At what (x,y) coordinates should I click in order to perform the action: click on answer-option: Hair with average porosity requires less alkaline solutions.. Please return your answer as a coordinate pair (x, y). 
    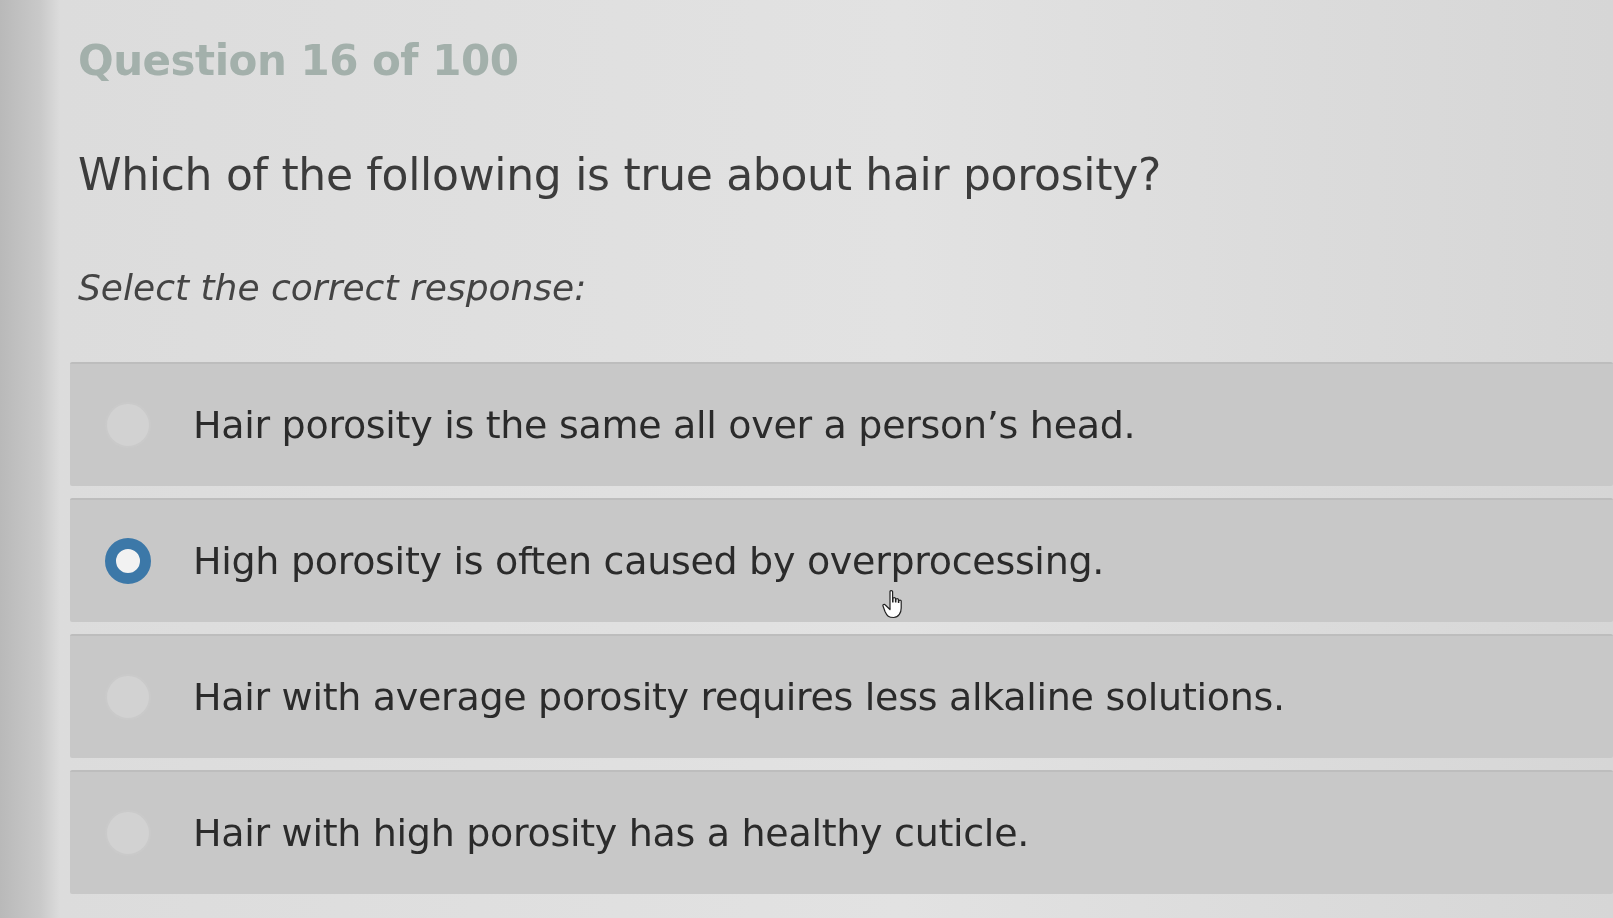
    Looking at the image, I should click on (841, 696).